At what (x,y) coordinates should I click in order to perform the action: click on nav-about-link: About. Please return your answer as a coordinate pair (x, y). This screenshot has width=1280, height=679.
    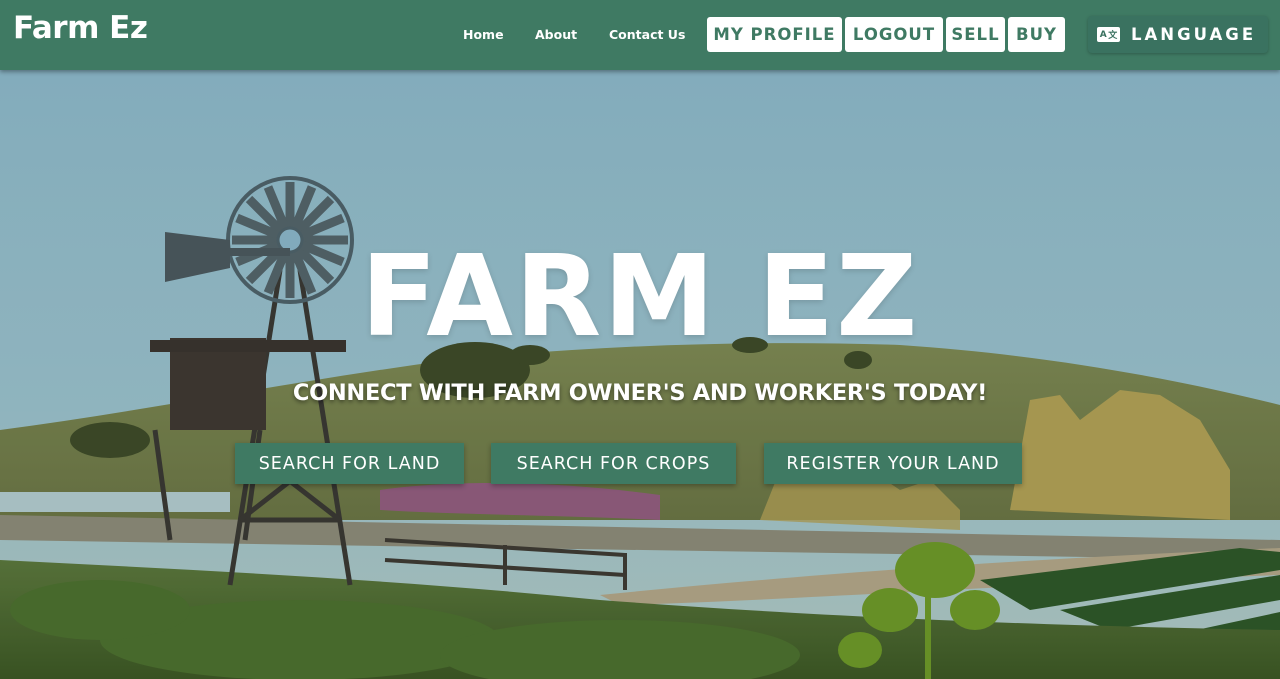
    Looking at the image, I should click on (556, 34).